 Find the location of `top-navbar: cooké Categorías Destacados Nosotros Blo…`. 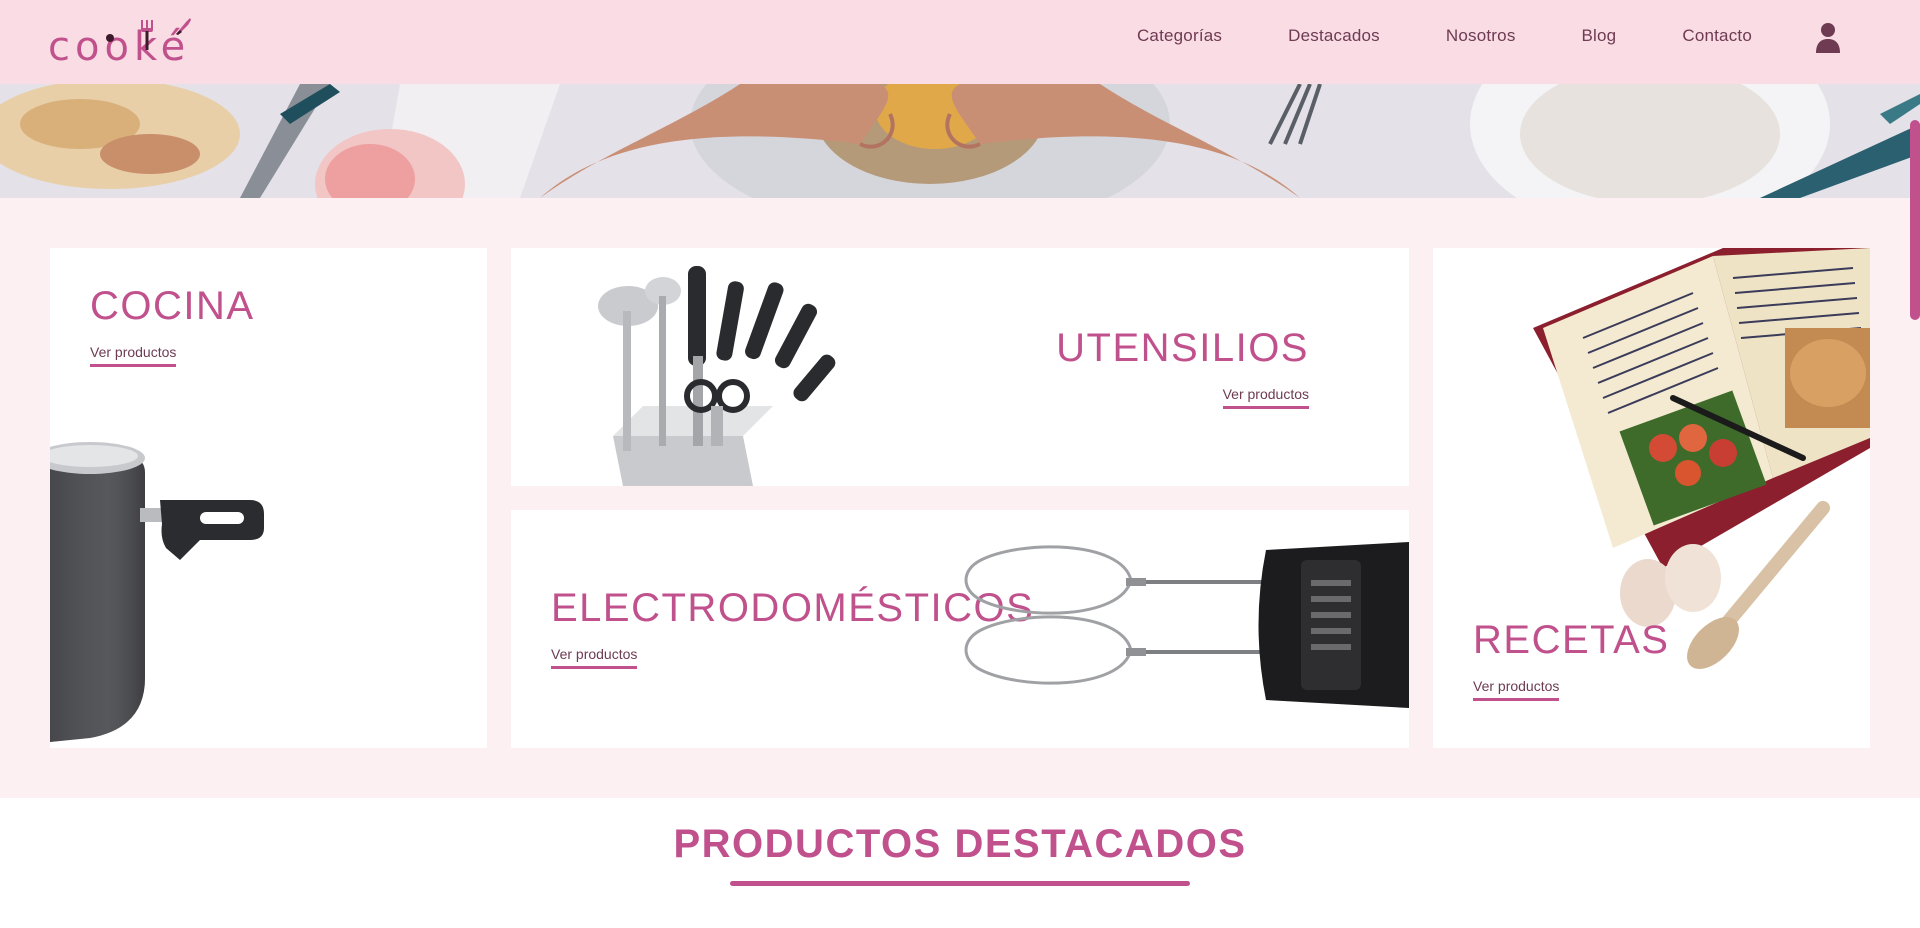

top-navbar: cooké Categorías Destacados Nosotros Blo… is located at coordinates (960, 42).